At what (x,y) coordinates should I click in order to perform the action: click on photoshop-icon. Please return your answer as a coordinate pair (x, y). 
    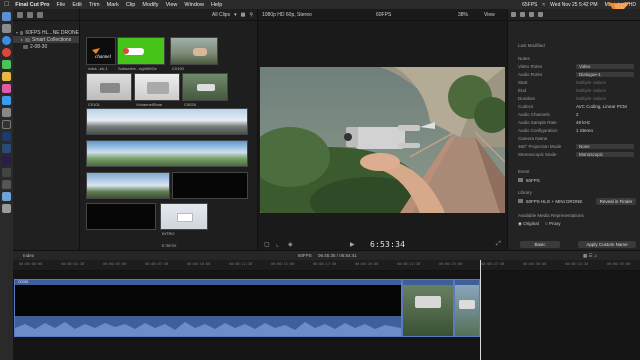
    Looking at the image, I should click on (6, 136).